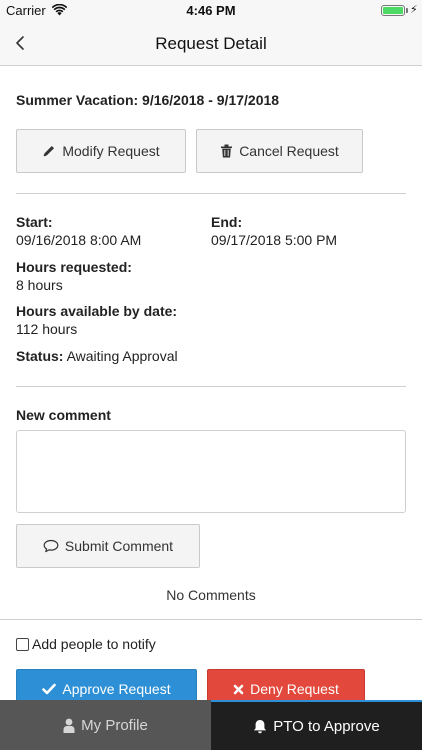 Image resolution: width=422 pixels, height=750 pixels. I want to click on submit-comment-label: Submit Comment, so click(119, 546).